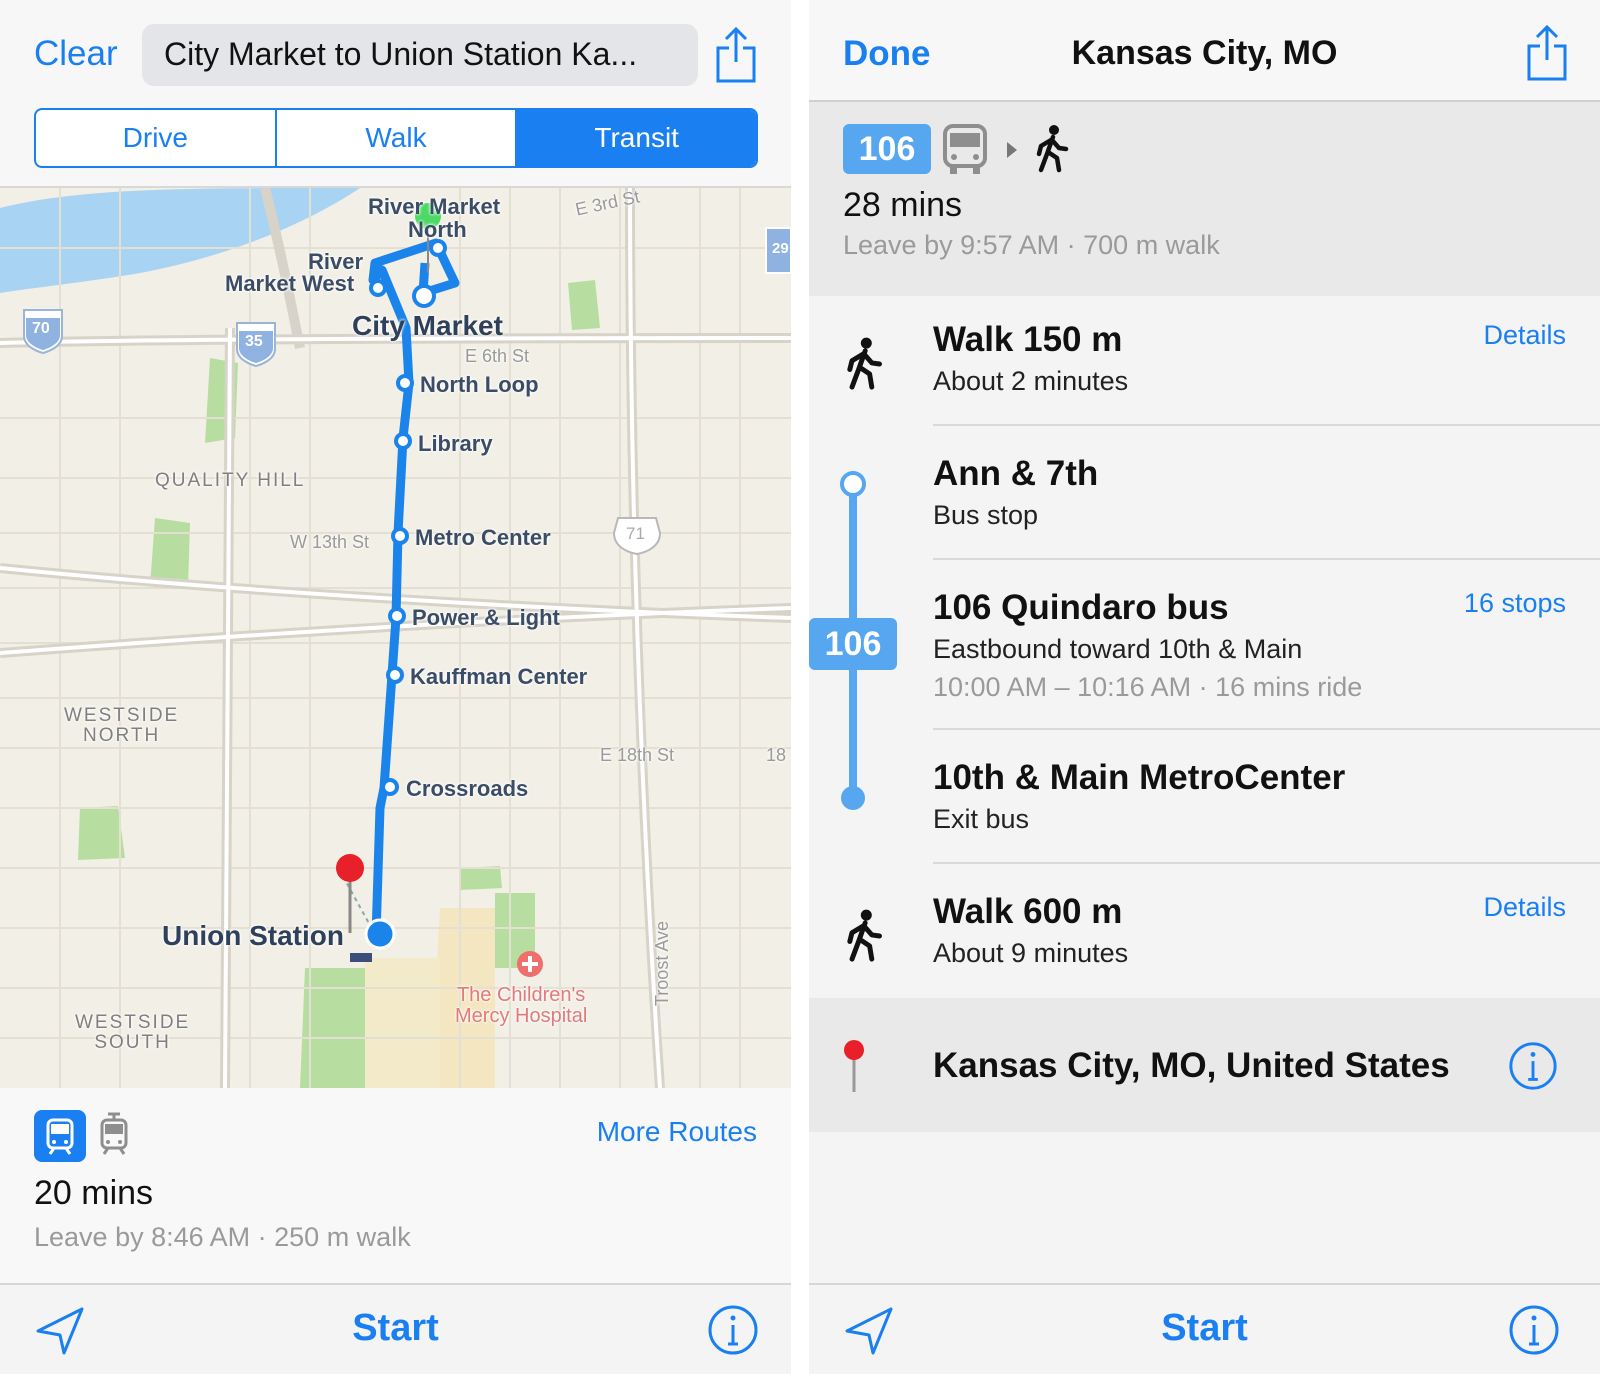  Describe the element at coordinates (486, 618) in the screenshot. I see `stop-label-power-light: Power & Light` at that location.